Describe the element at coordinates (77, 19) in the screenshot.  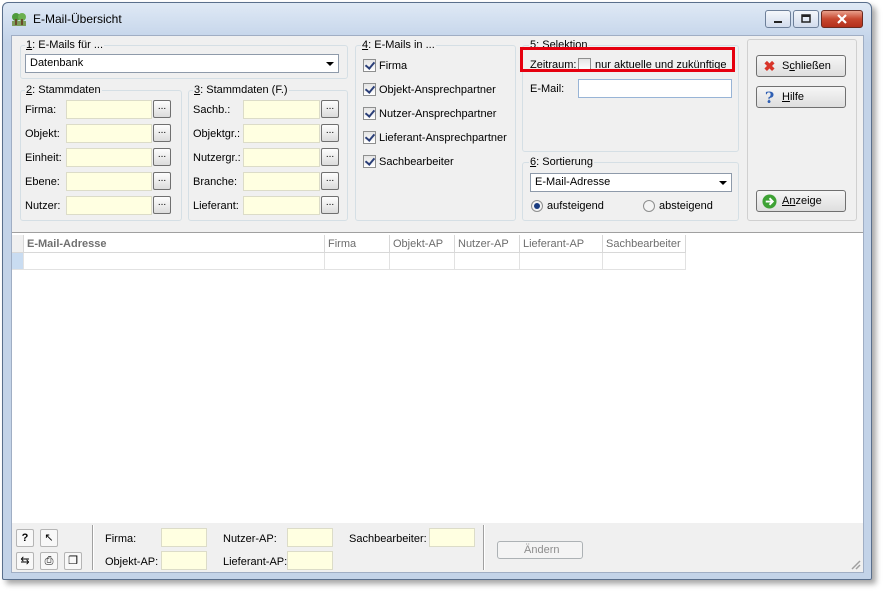
I see `window-title: E-Mail-Übersicht` at that location.